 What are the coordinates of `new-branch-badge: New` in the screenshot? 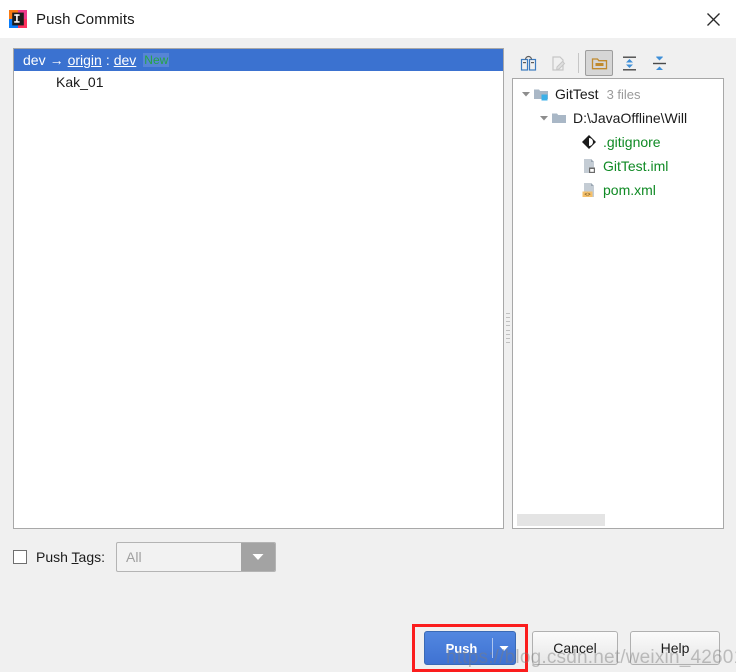 It's located at (156, 60).